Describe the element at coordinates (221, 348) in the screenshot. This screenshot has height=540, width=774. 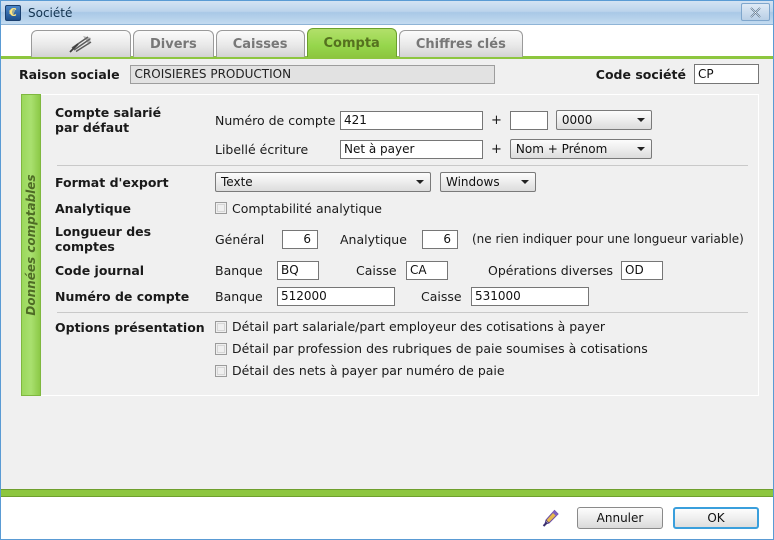
I see `option-2-checkbox` at that location.